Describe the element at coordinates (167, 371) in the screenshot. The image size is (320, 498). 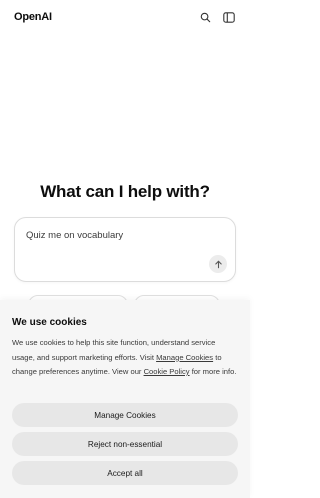
I see `cookie-policy-link: Cookie Policy` at that location.